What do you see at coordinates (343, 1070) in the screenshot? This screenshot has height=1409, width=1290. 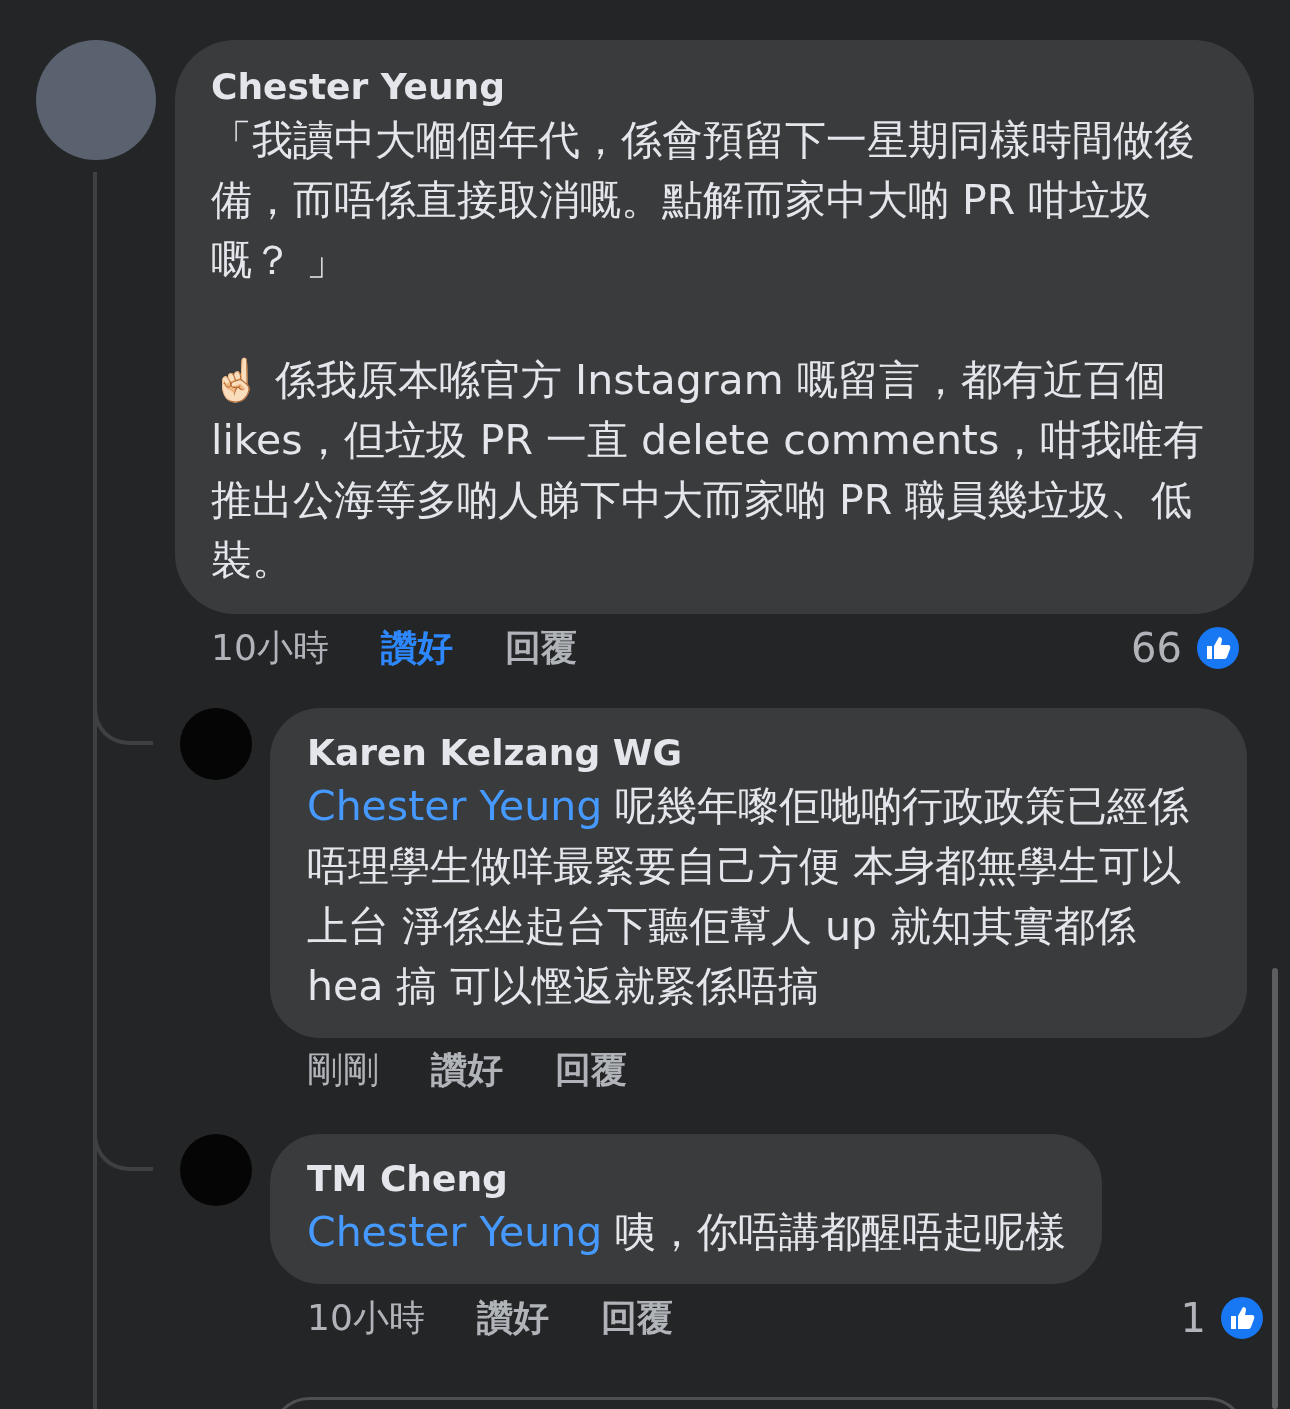 I see `comment-time: 剛剛` at bounding box center [343, 1070].